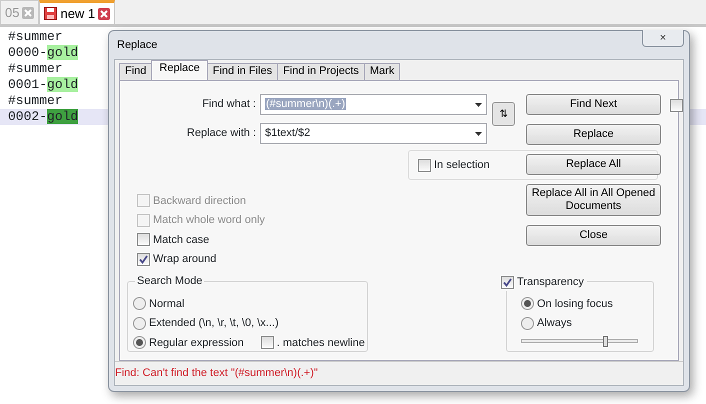  I want to click on tab: Mark, so click(382, 71).